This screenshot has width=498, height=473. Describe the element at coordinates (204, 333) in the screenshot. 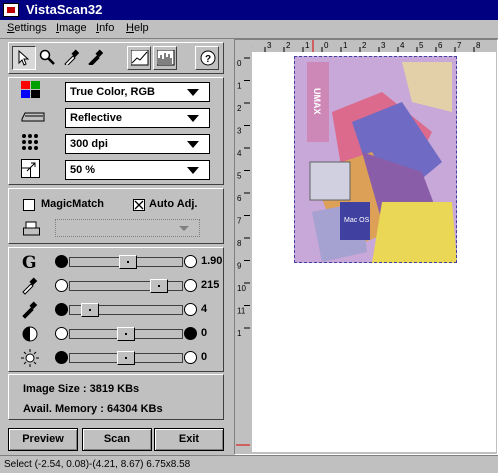

I see `contrast-value: 0` at that location.